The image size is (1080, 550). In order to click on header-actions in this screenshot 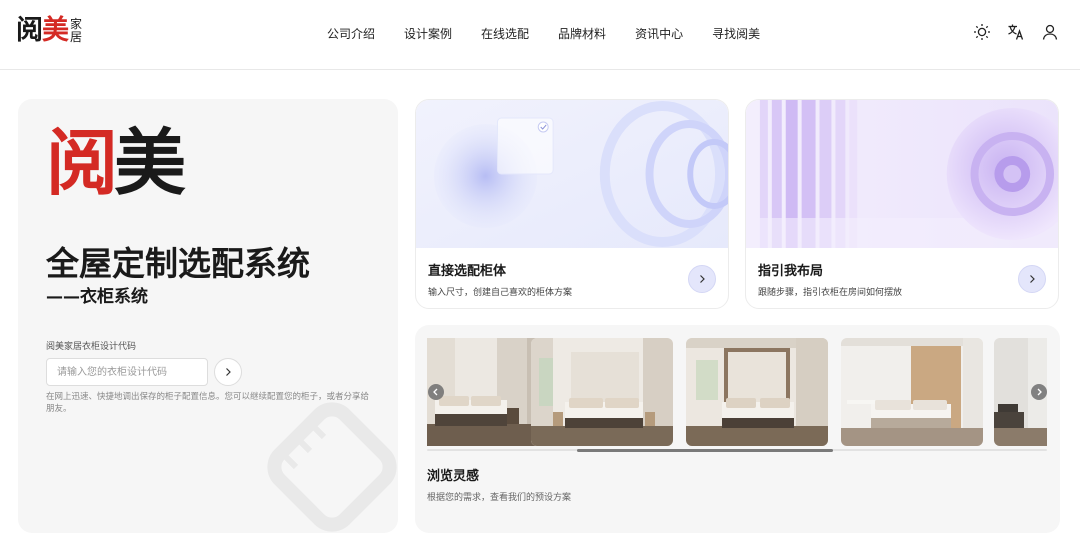, I will do `click(1016, 32)`.